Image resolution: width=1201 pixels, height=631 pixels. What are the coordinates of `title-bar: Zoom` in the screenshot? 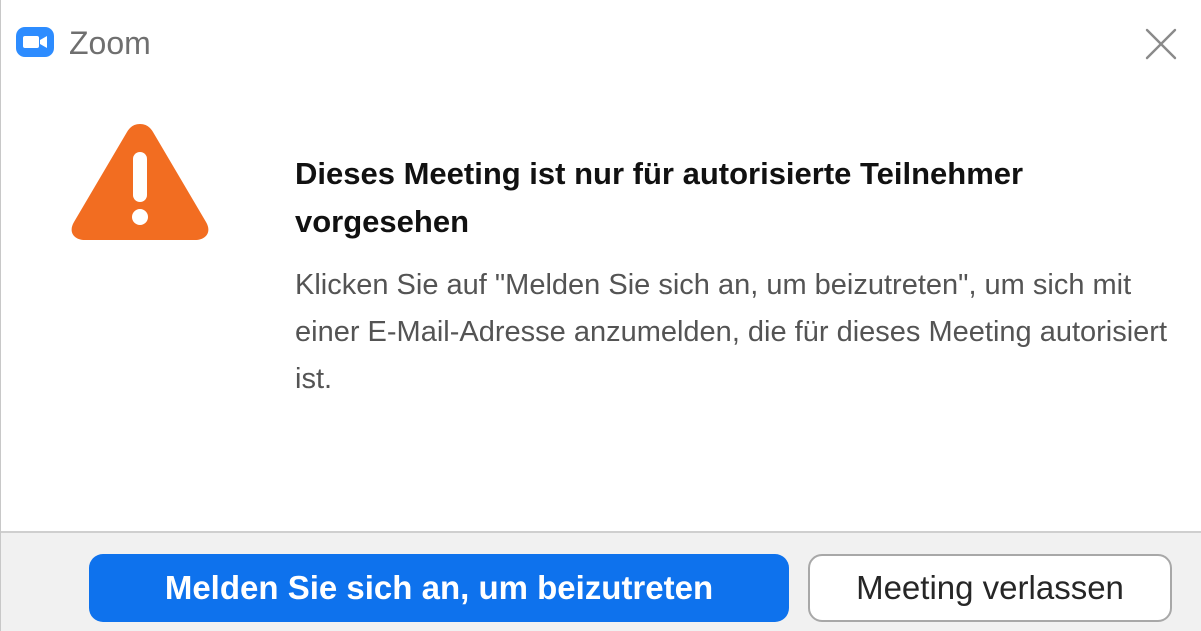 It's located at (601, 42).